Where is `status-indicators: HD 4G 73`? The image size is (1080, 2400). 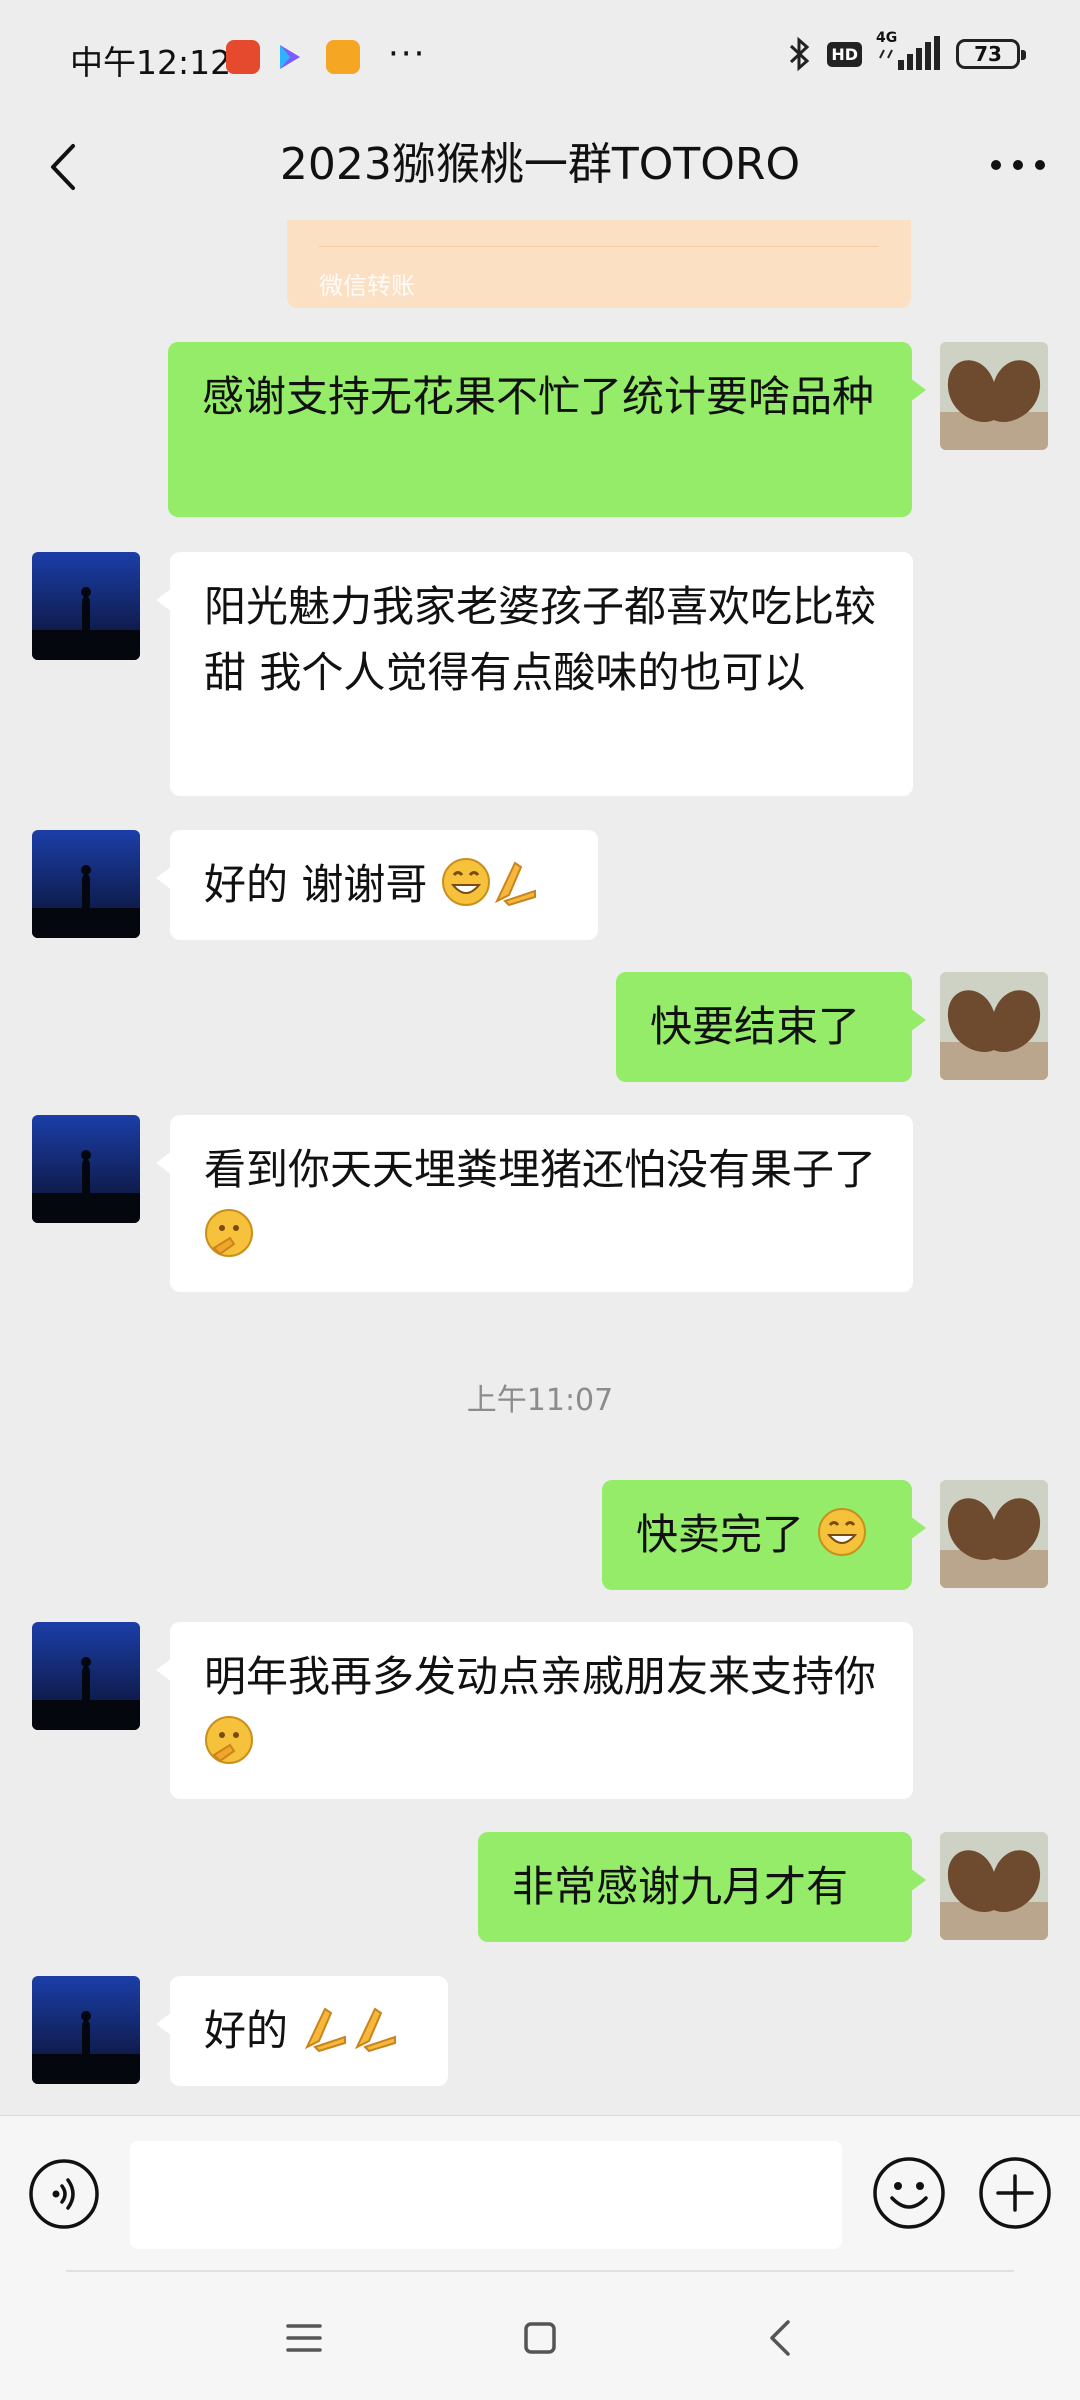 status-indicators: HD 4G 73 is located at coordinates (906, 51).